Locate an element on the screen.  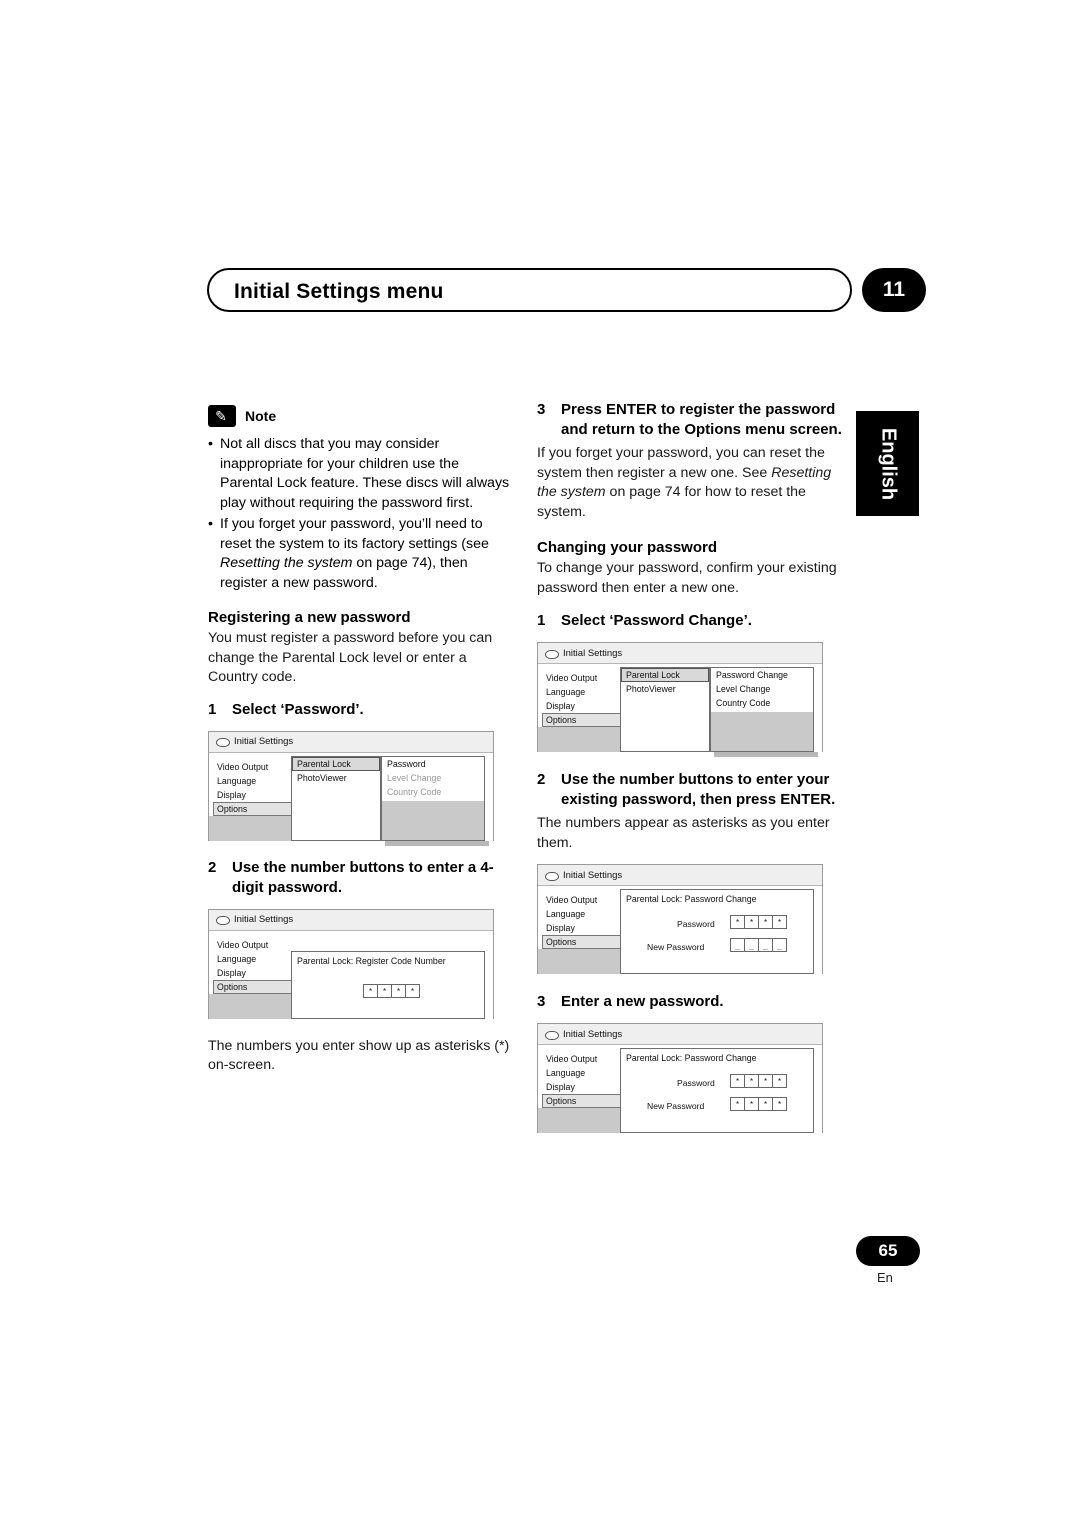
note-icon: ✎ is located at coordinates (222, 416).